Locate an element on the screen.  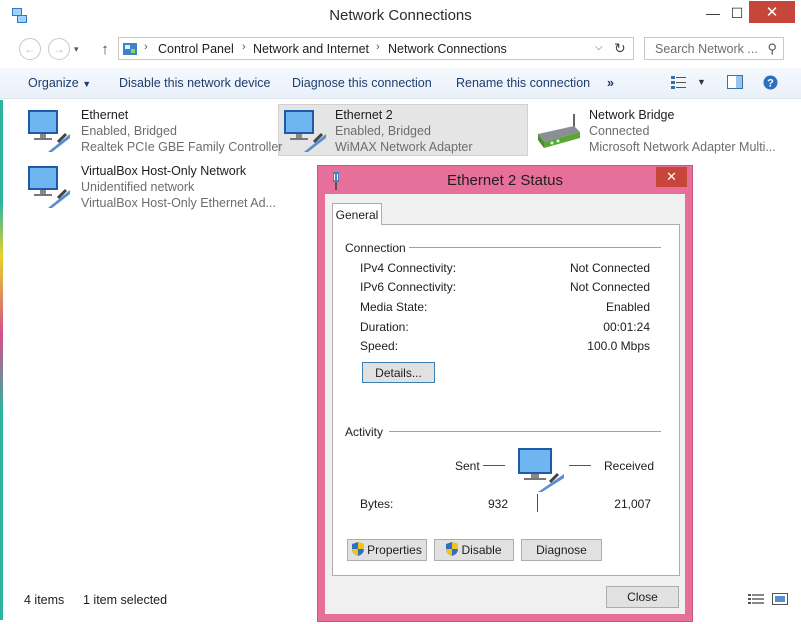
bytes-received-value: 21,007 is located at coordinates (632, 504).